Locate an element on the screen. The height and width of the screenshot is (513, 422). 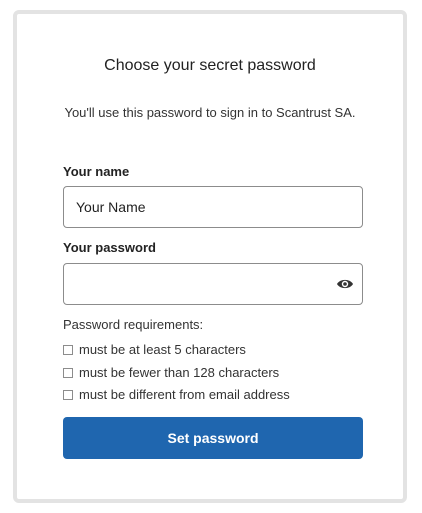
set-password-button: Set password is located at coordinates (213, 438).